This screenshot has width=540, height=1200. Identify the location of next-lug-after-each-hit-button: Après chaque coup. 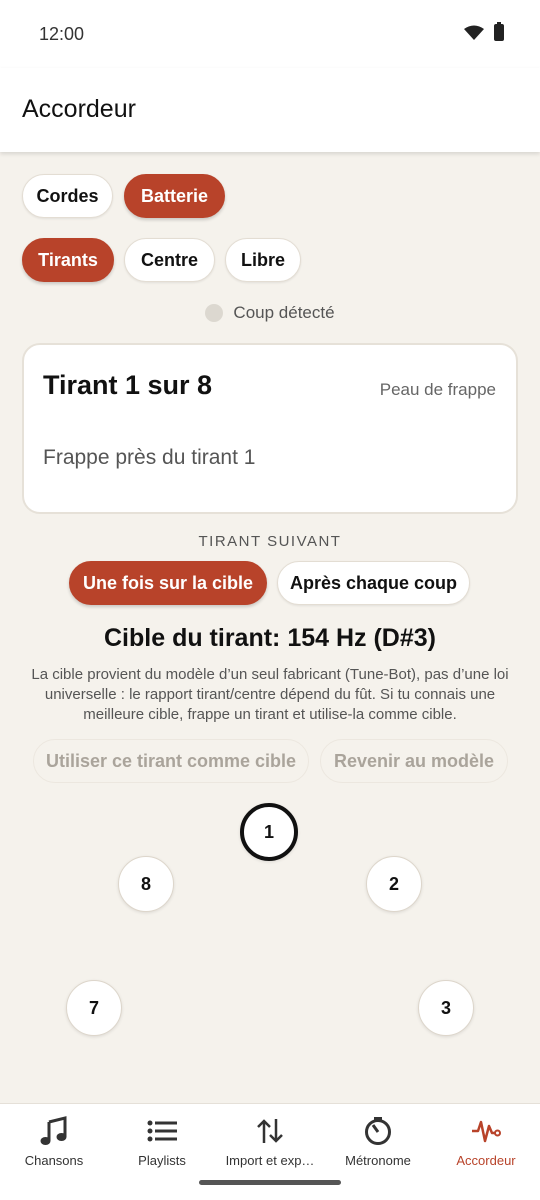
(373, 583).